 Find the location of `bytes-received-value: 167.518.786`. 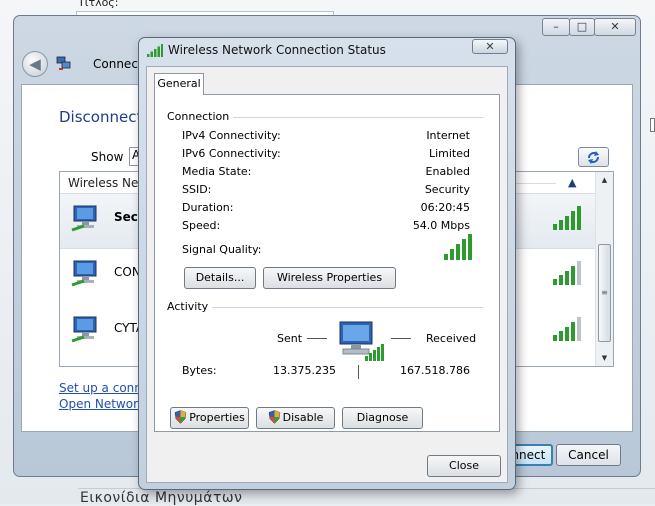

bytes-received-value: 167.518.786 is located at coordinates (435, 370).